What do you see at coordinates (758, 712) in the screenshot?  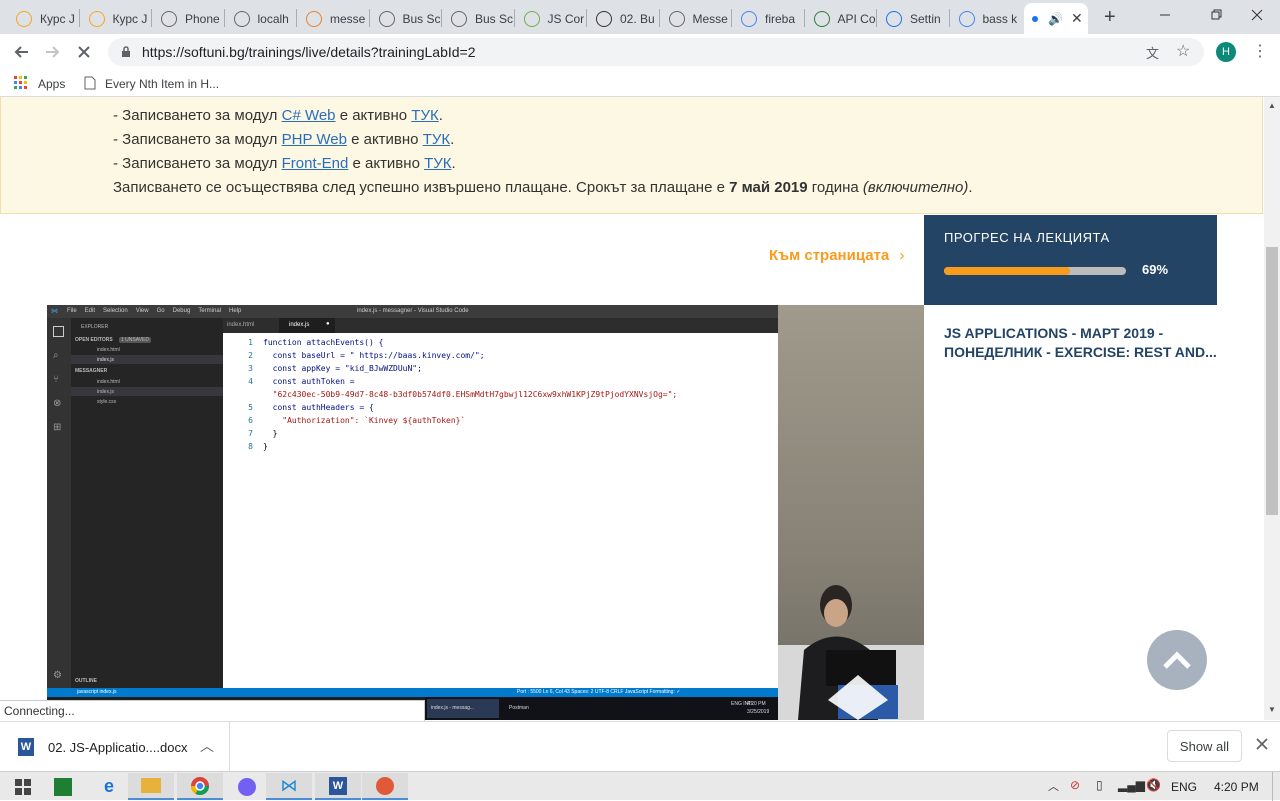 I see `video-task-date: 3/25/2019` at bounding box center [758, 712].